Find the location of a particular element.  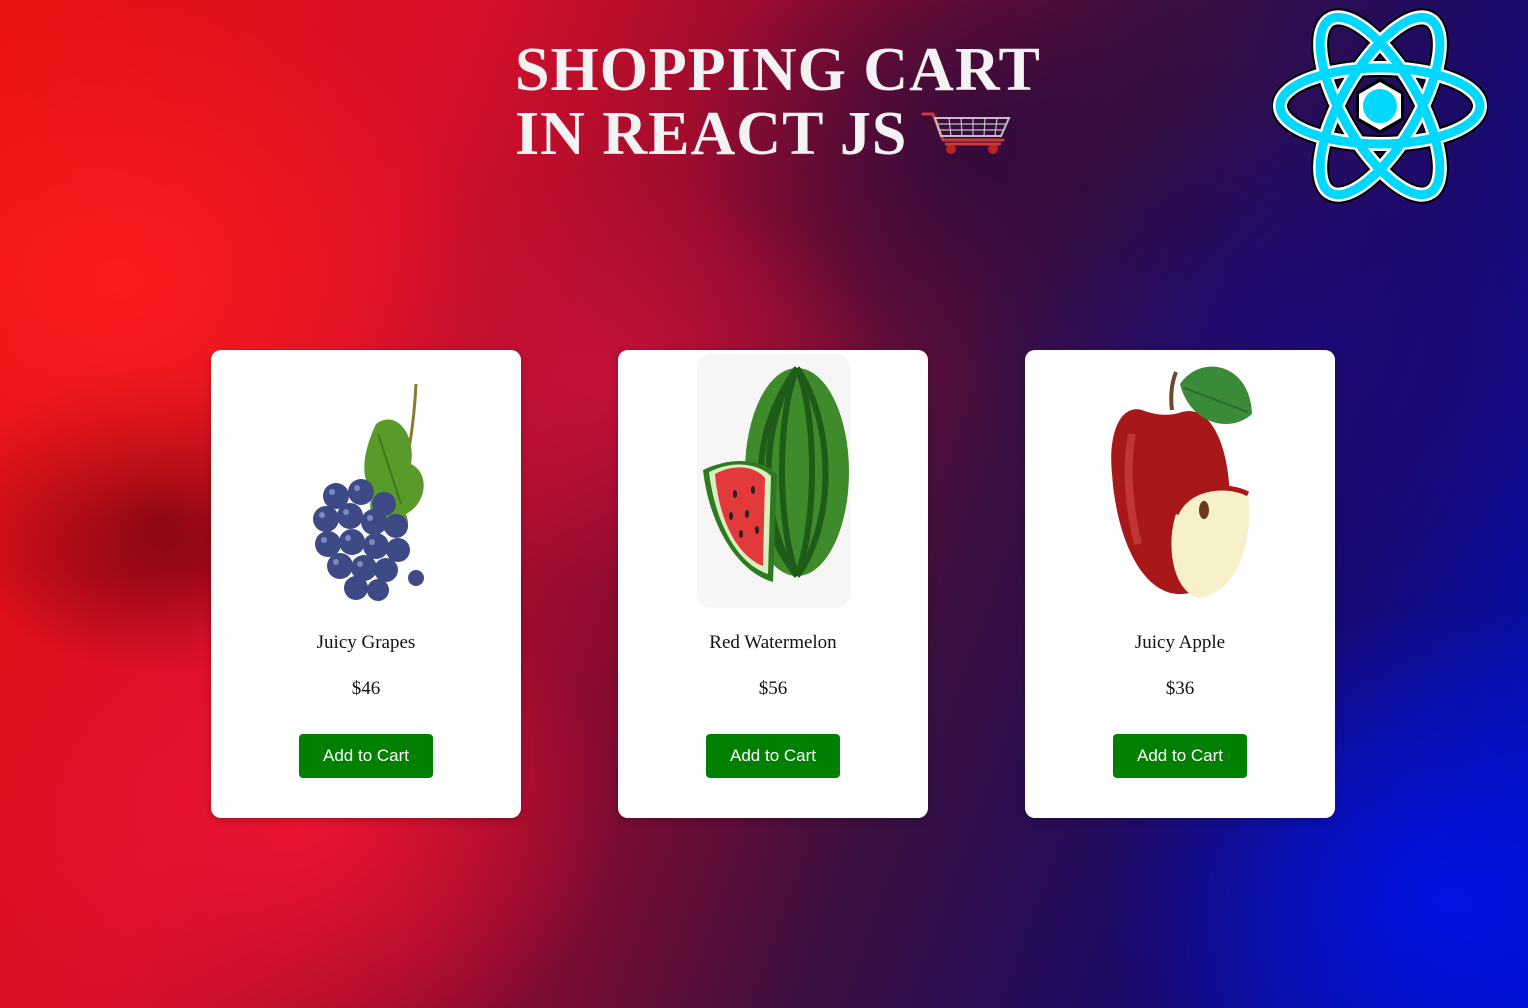

product-card-grapes: Juicy Grapes $46 Add to Cart is located at coordinates (366, 584).